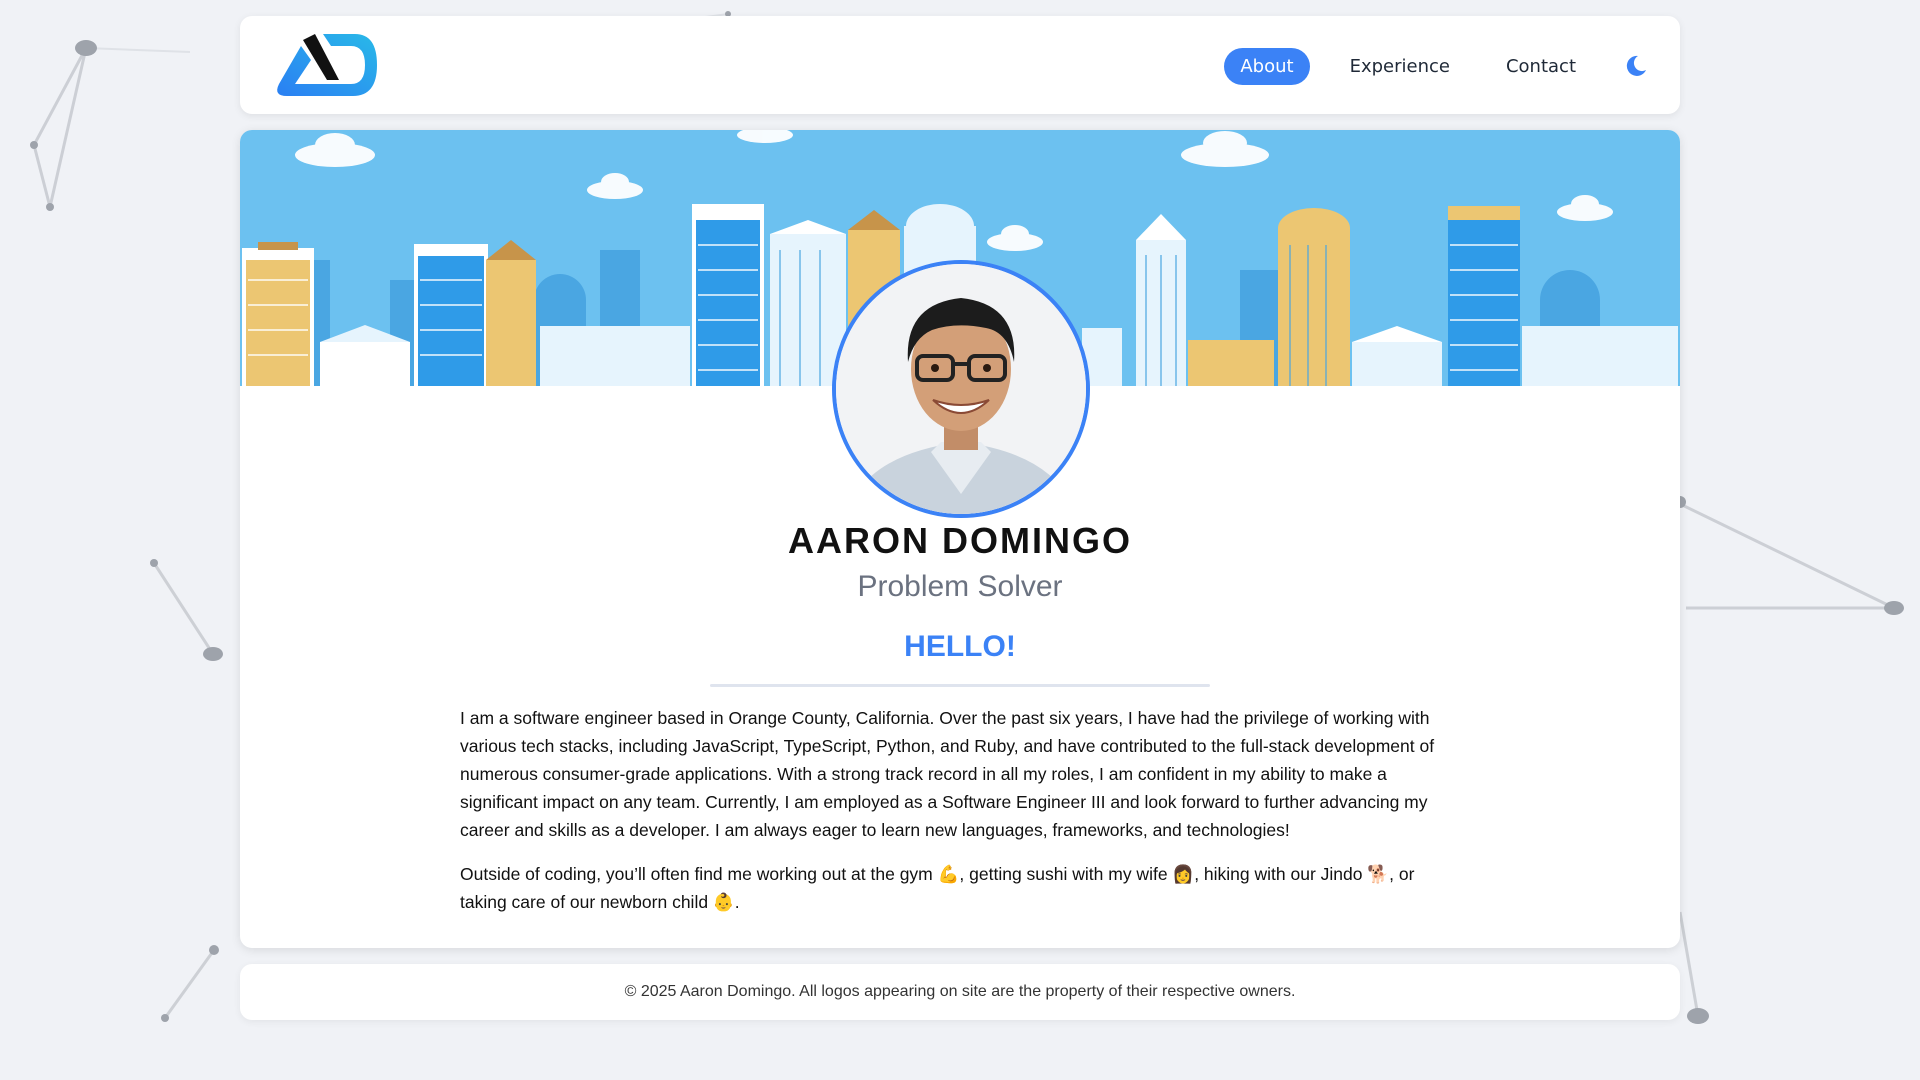 The width and height of the screenshot is (1920, 1080). Describe the element at coordinates (1636, 66) in the screenshot. I see `moon-icon` at that location.